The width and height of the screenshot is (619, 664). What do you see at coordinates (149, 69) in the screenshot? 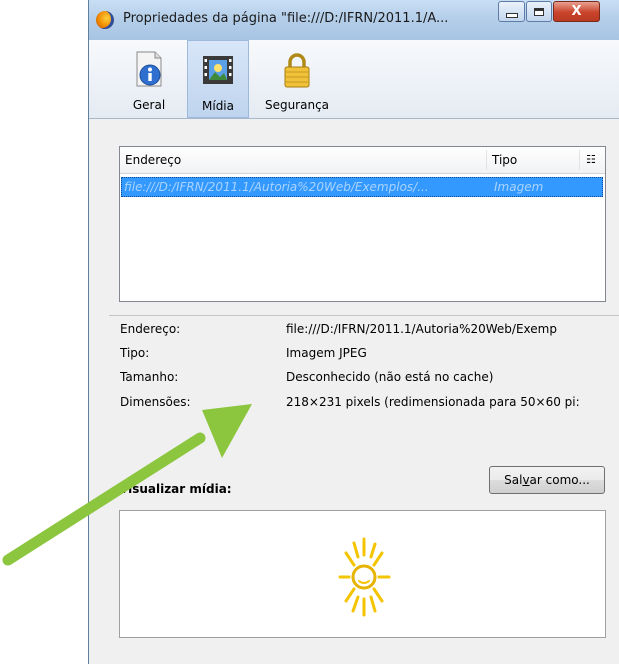
I see `info-icon` at bounding box center [149, 69].